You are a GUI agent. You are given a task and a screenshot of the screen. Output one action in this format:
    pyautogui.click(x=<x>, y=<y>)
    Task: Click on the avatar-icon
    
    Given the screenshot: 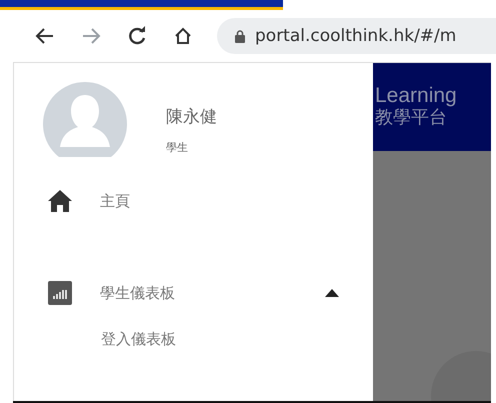 What is the action you would take?
    pyautogui.click(x=85, y=119)
    